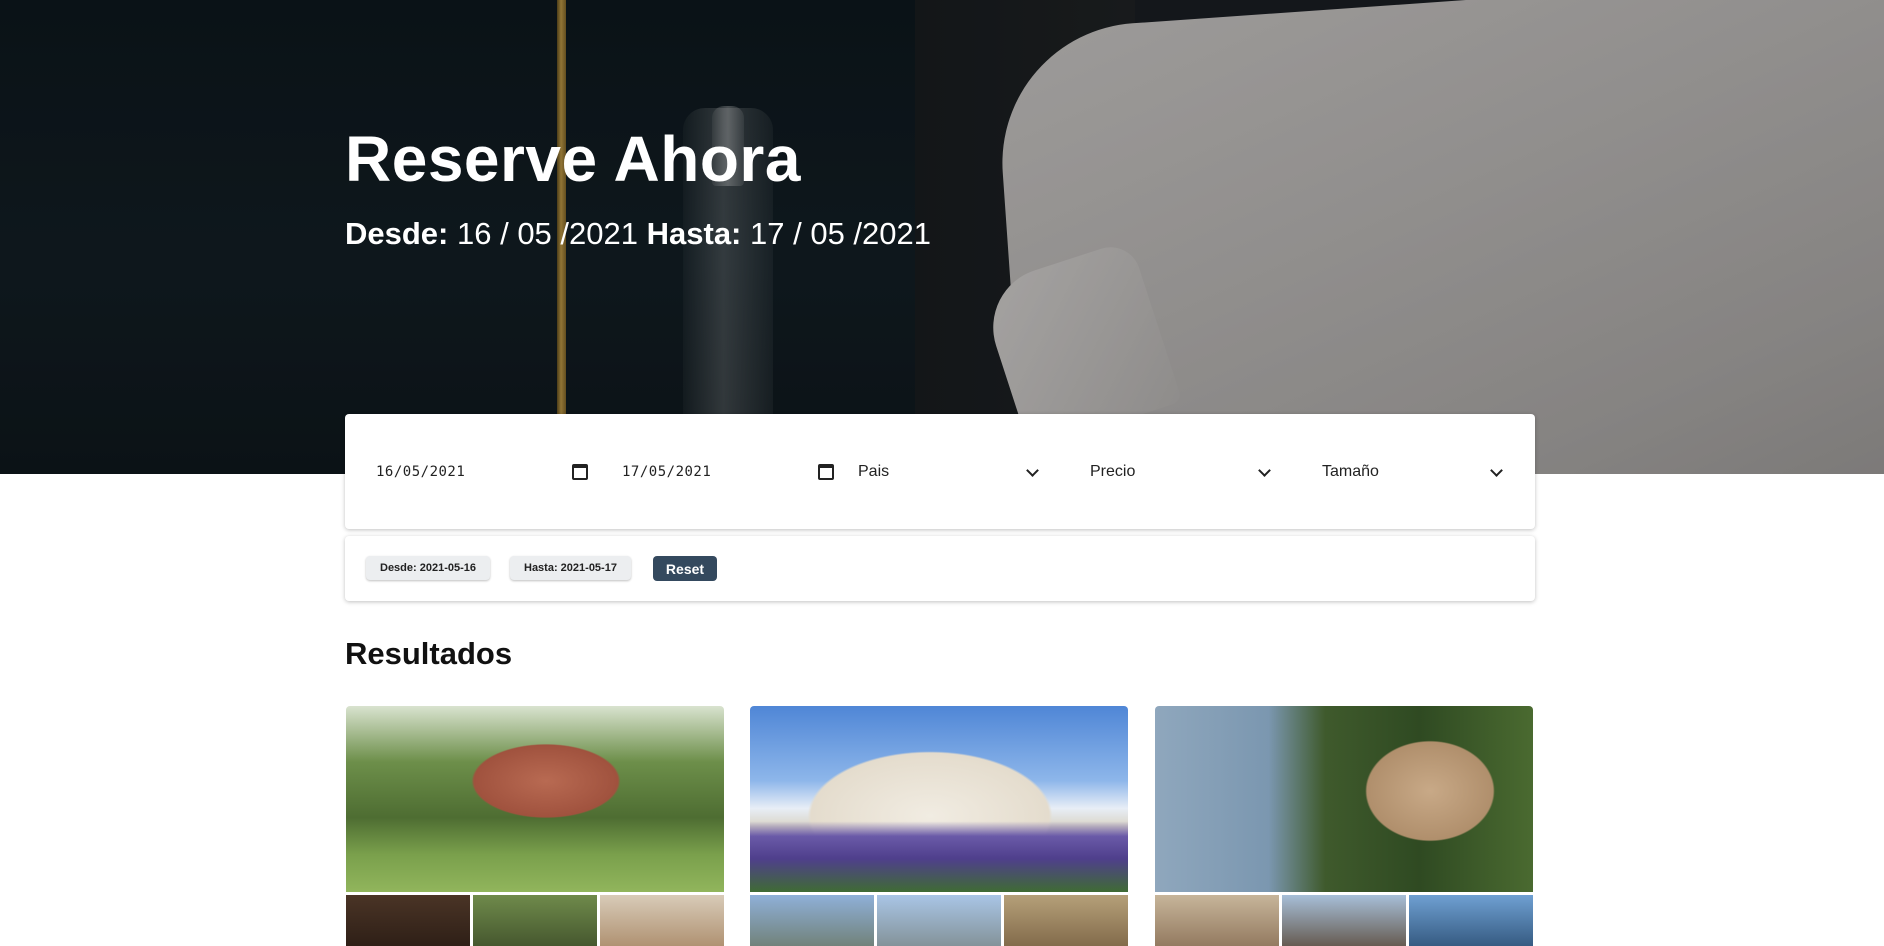 The image size is (1884, 946). Describe the element at coordinates (573, 159) in the screenshot. I see `page-title: Reserve Ahora` at that location.